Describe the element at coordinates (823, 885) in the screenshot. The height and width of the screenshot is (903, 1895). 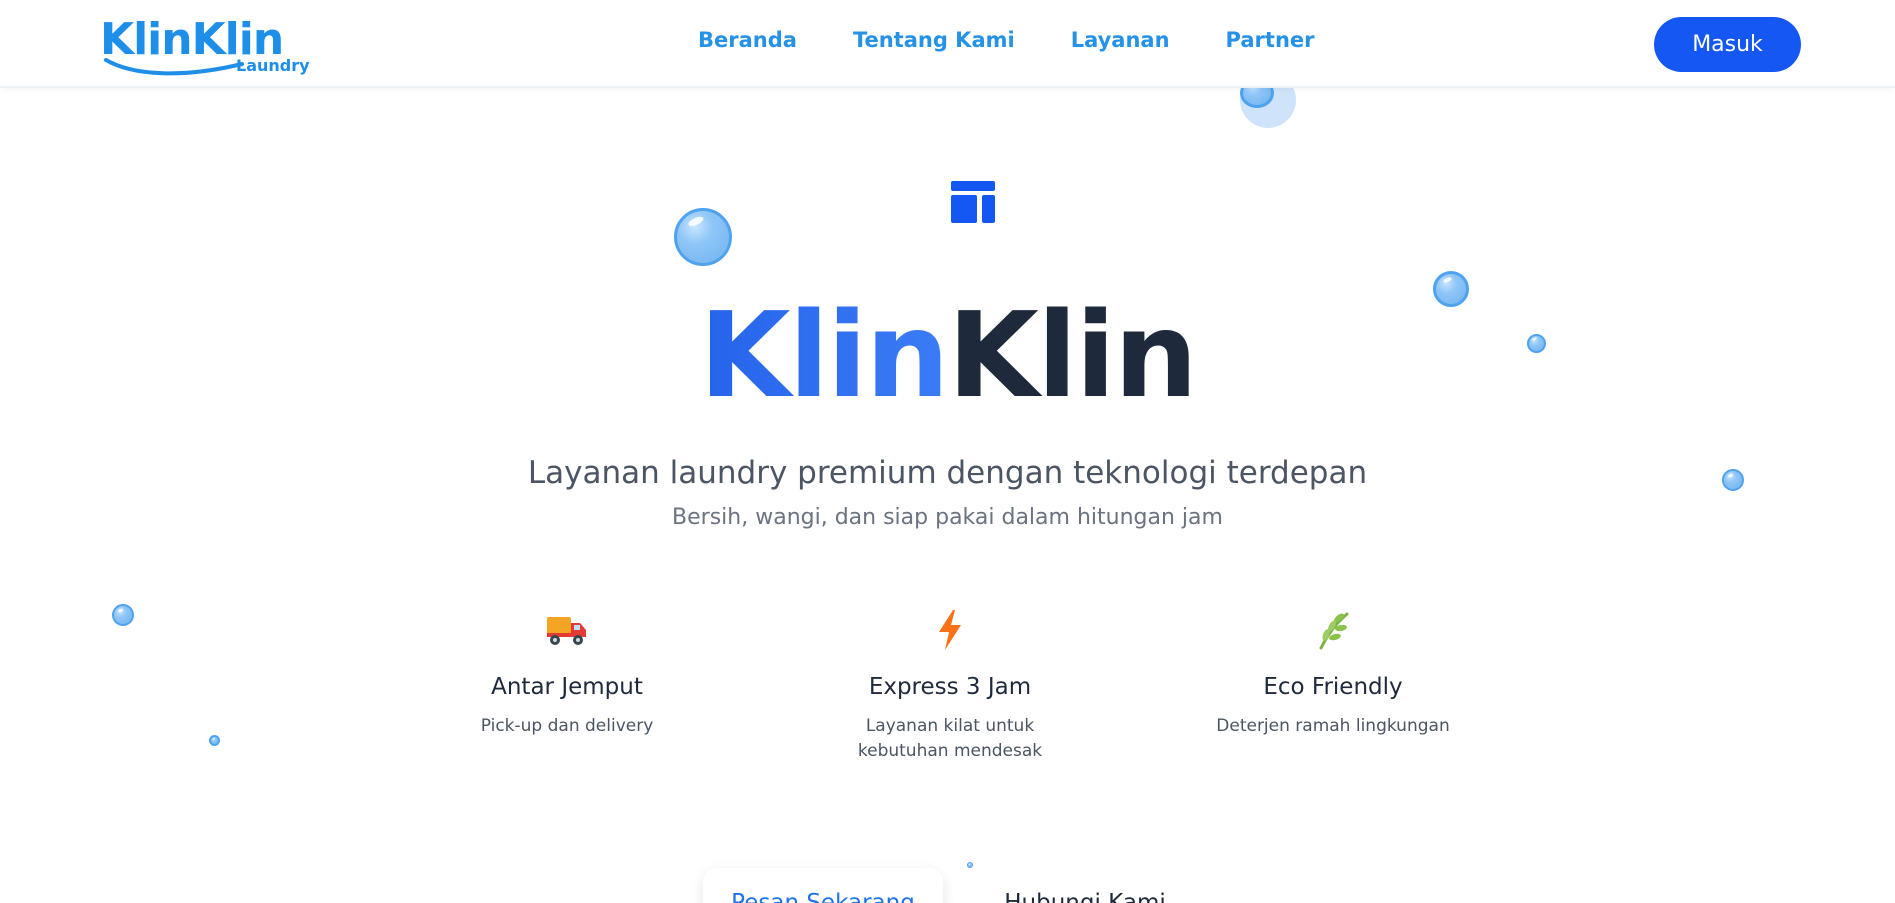
I see `order-now-button: Pesan Sekarang` at that location.